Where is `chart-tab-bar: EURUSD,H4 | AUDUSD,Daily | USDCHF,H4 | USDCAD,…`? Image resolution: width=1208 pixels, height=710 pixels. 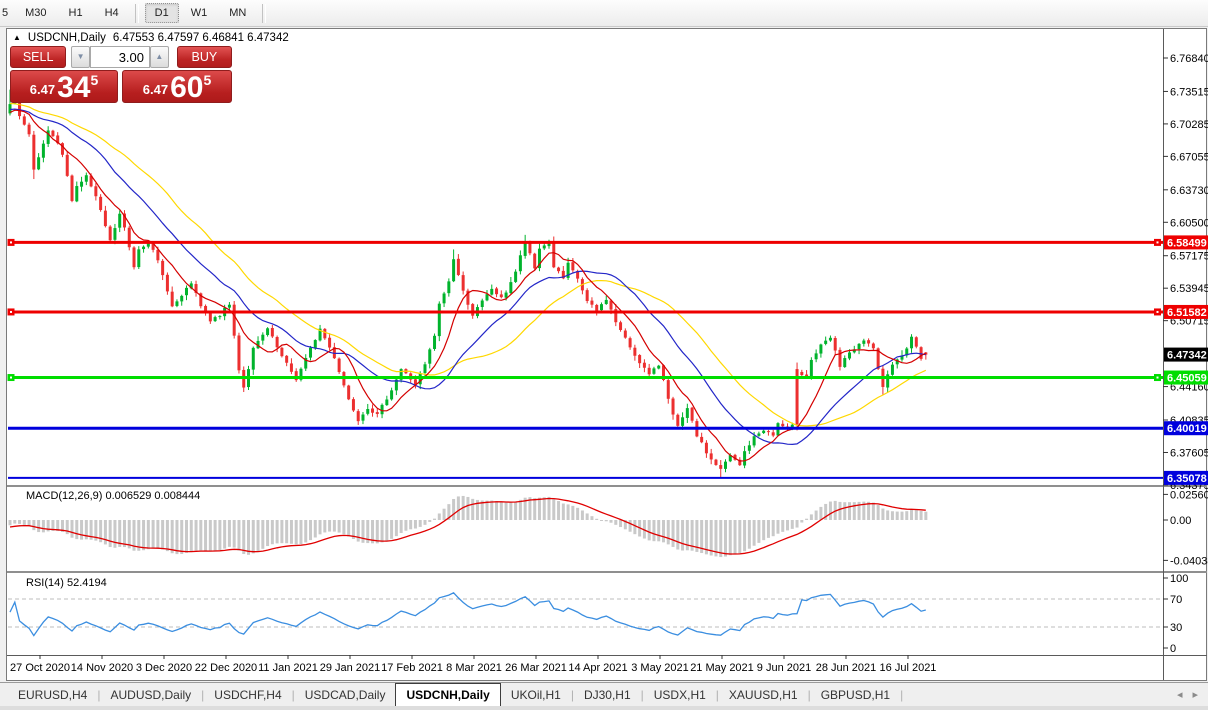 chart-tab-bar: EURUSD,H4 | AUDUSD,Daily | USDCHF,H4 | USDCAD,… is located at coordinates (604, 694).